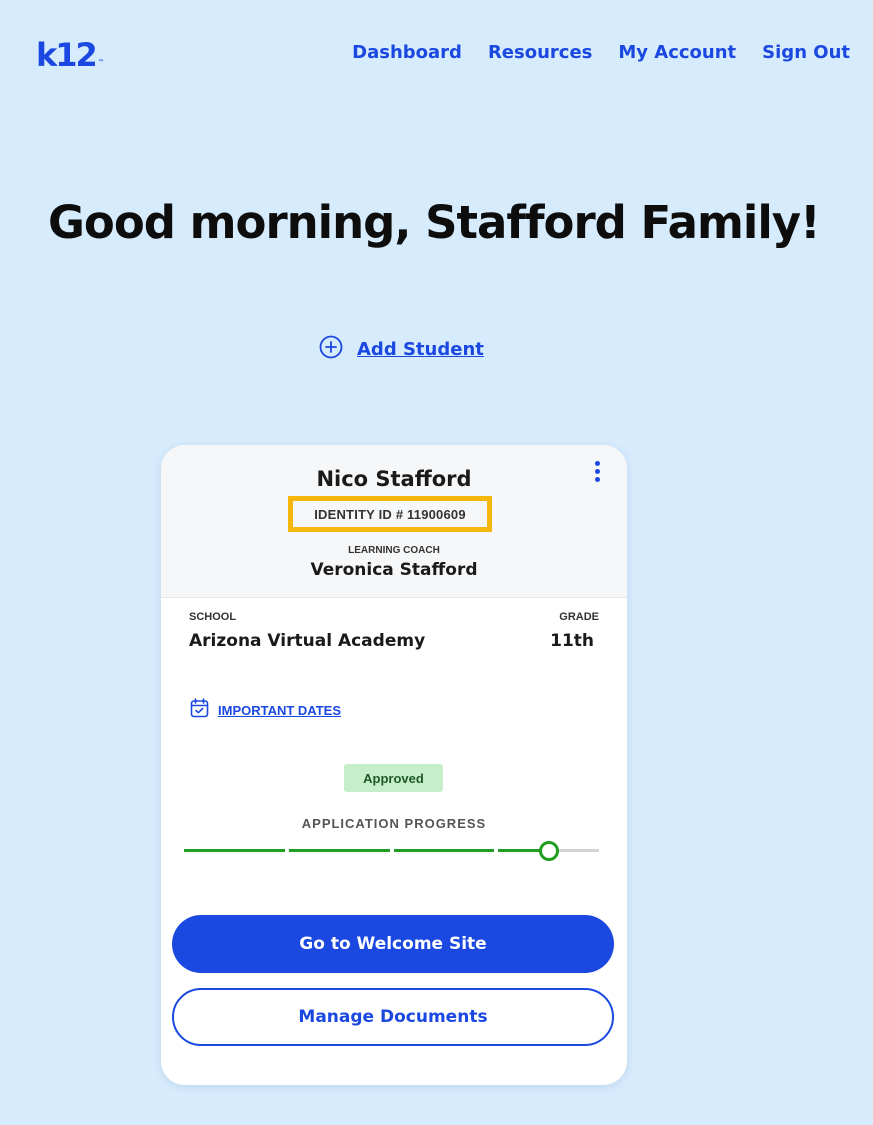 The image size is (873, 1125). What do you see at coordinates (601, 52) in the screenshot?
I see `top-nav: Dashboard Resources My Account Sign Out` at bounding box center [601, 52].